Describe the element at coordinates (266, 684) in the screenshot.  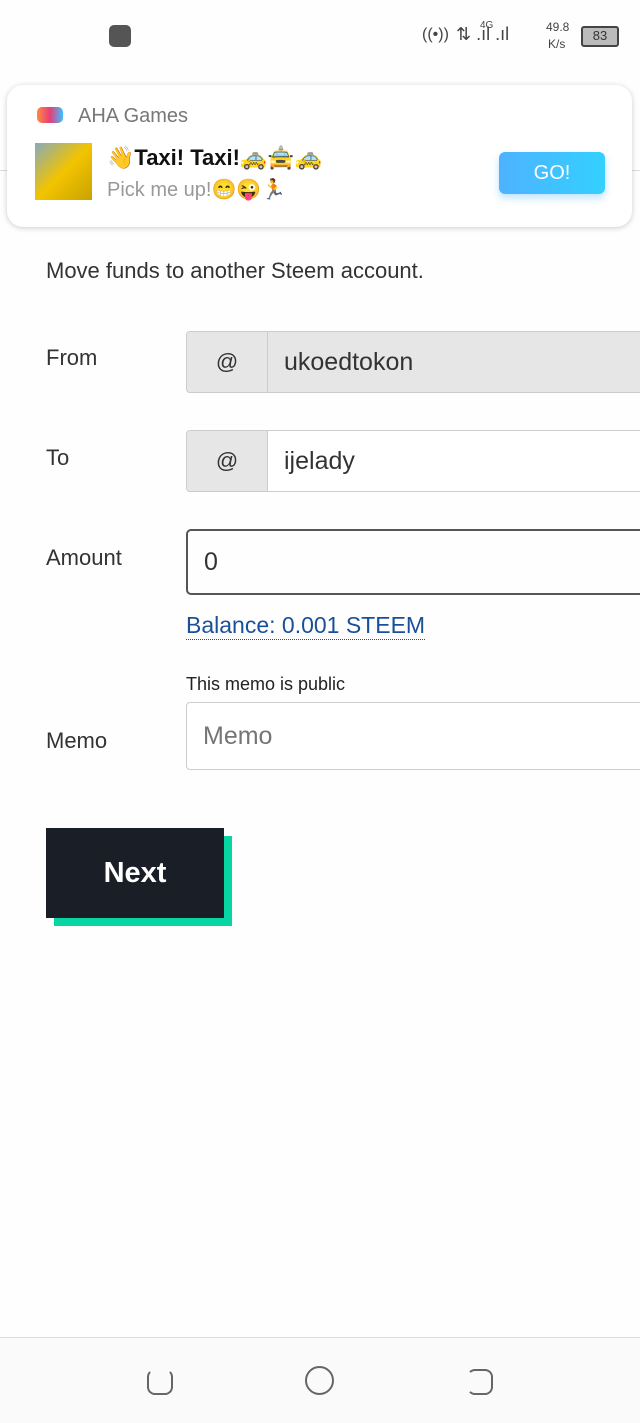
I see `memo-public-note: This memo is public` at that location.